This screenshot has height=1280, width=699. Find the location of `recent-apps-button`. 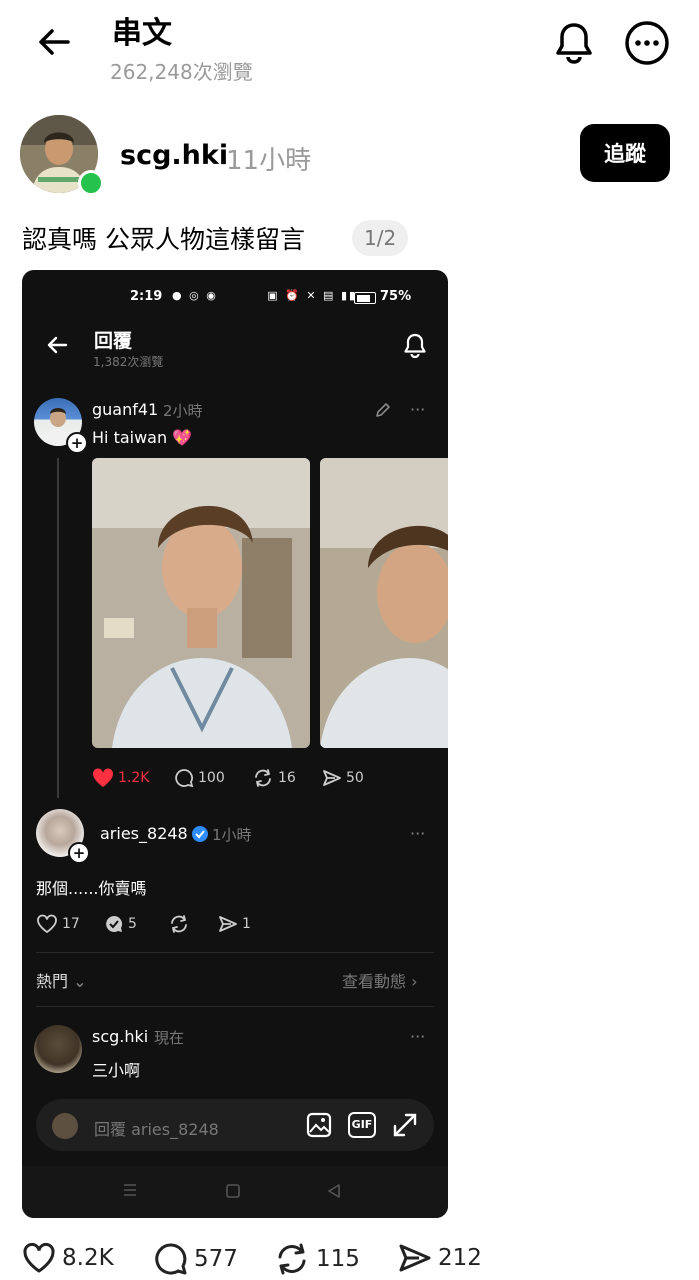

recent-apps-button is located at coordinates (130, 1190).